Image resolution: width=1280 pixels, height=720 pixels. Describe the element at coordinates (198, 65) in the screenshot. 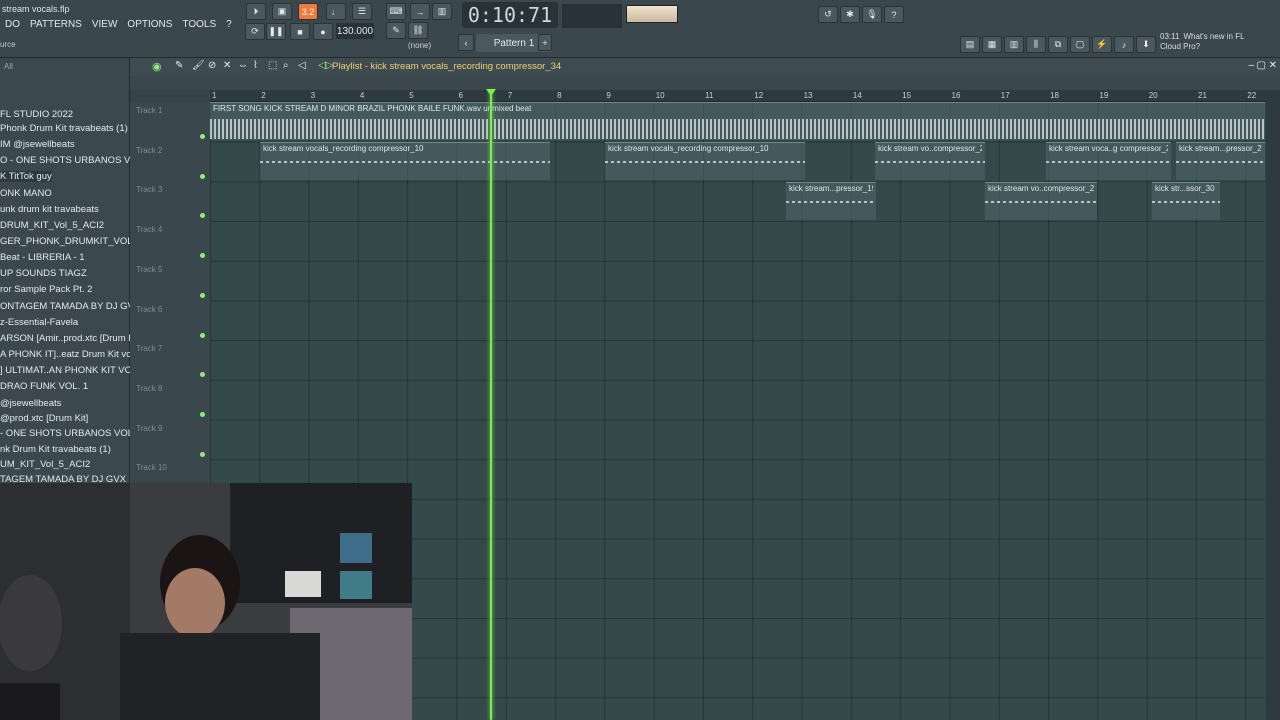

I see `brush-tool-icon: 🖌` at that location.